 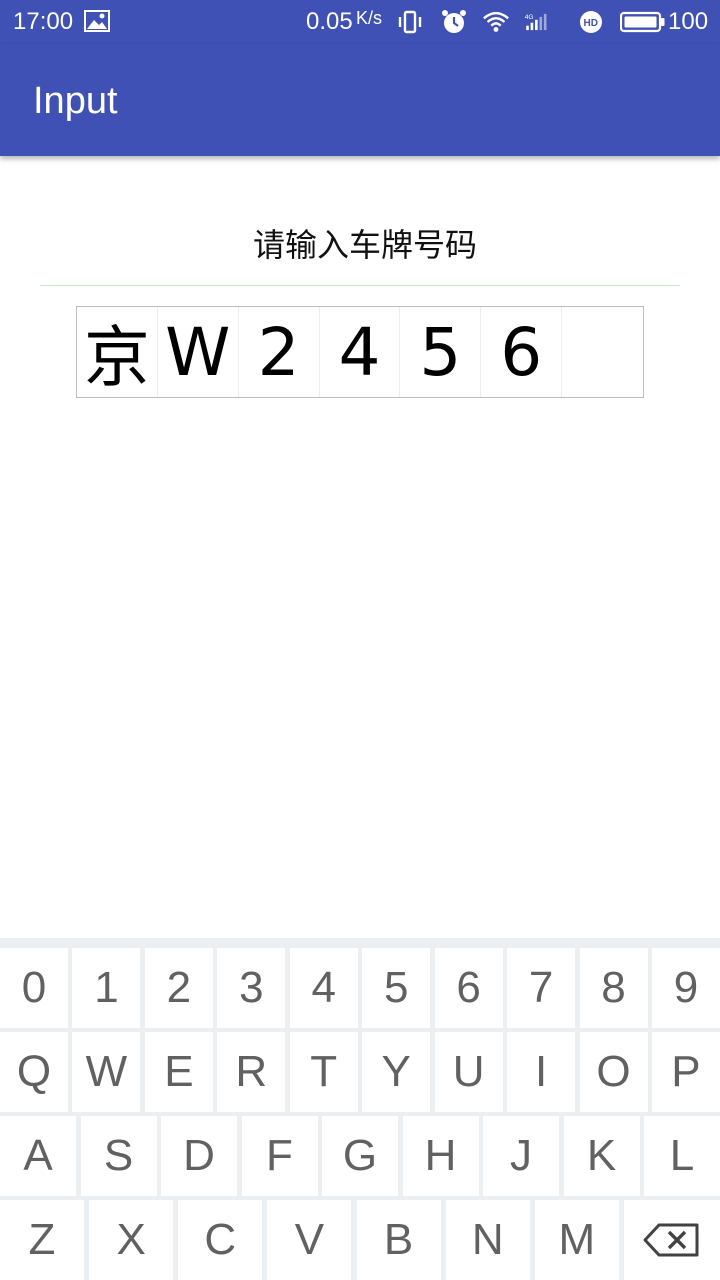 What do you see at coordinates (440, 1156) in the screenshot?
I see `key-h: H` at bounding box center [440, 1156].